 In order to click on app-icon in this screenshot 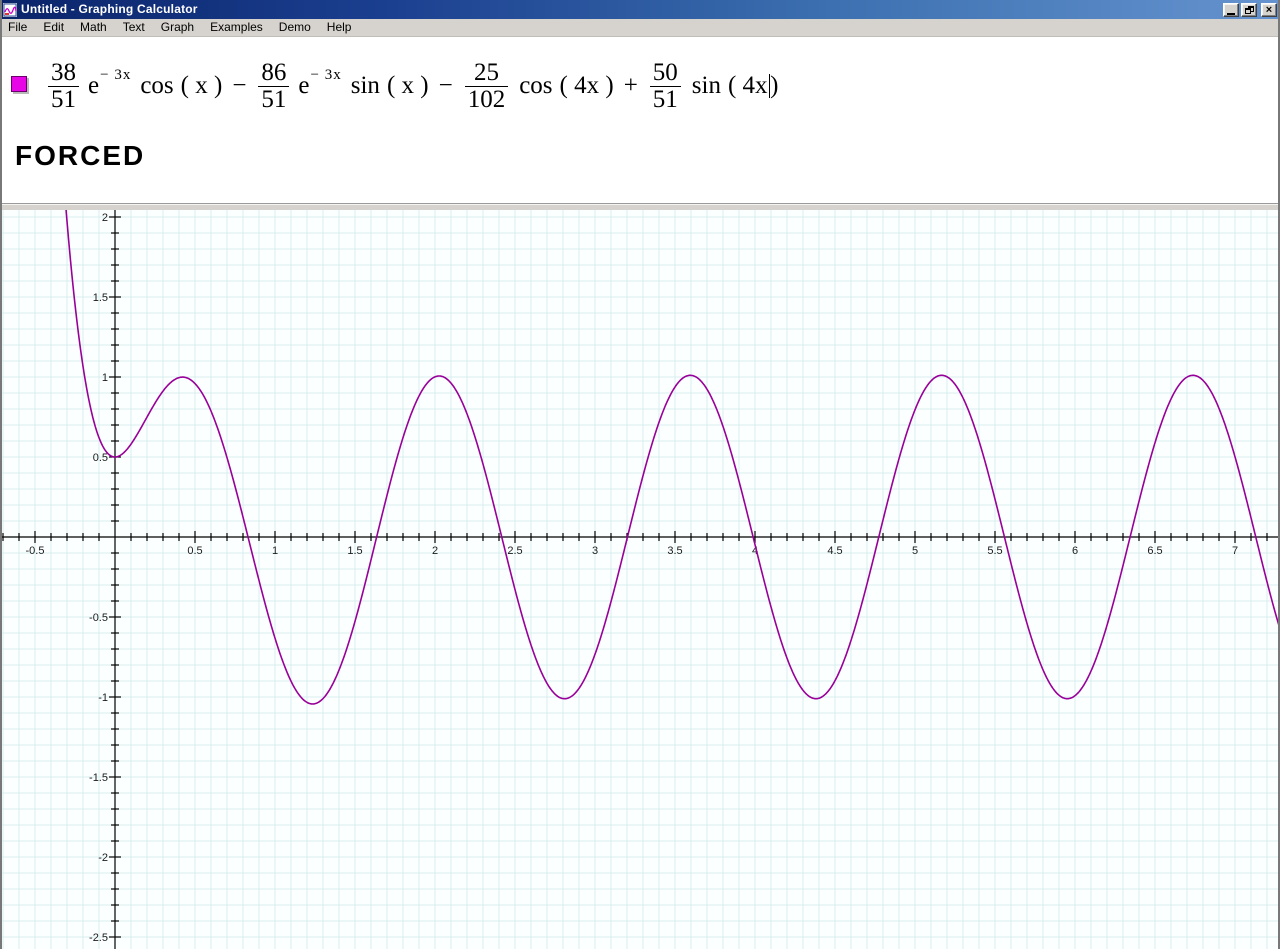, I will do `click(10, 9)`.